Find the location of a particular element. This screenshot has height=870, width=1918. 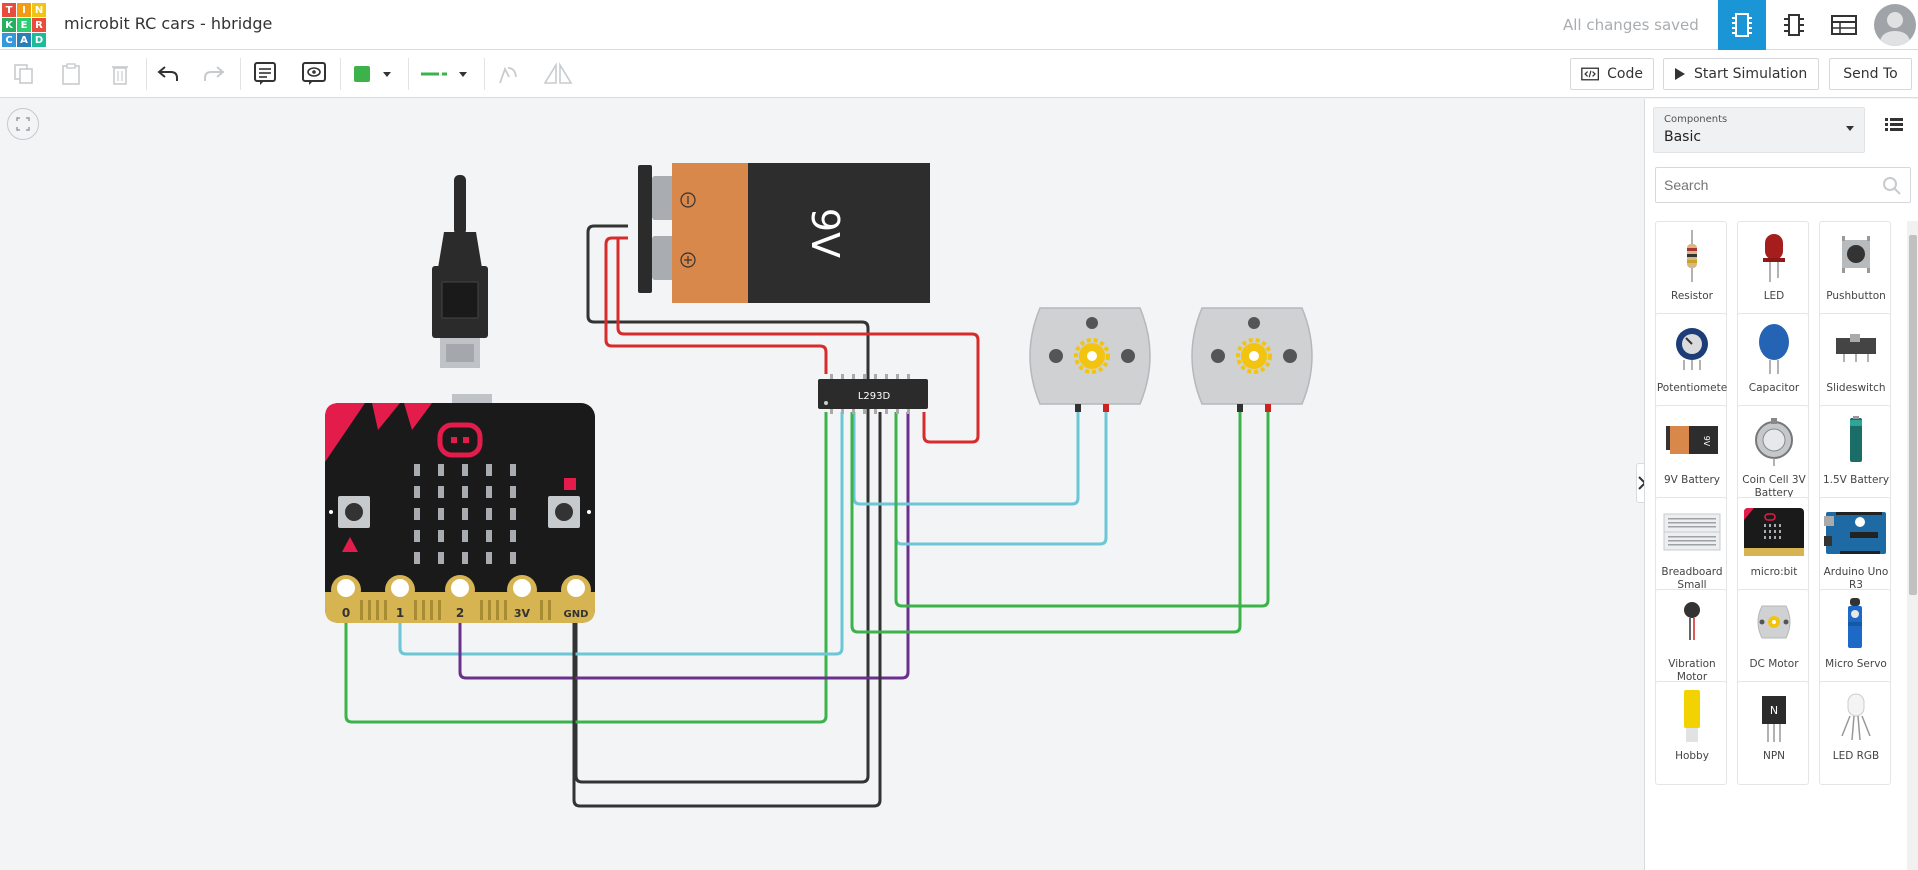

component-label: Resistor is located at coordinates (1692, 296).